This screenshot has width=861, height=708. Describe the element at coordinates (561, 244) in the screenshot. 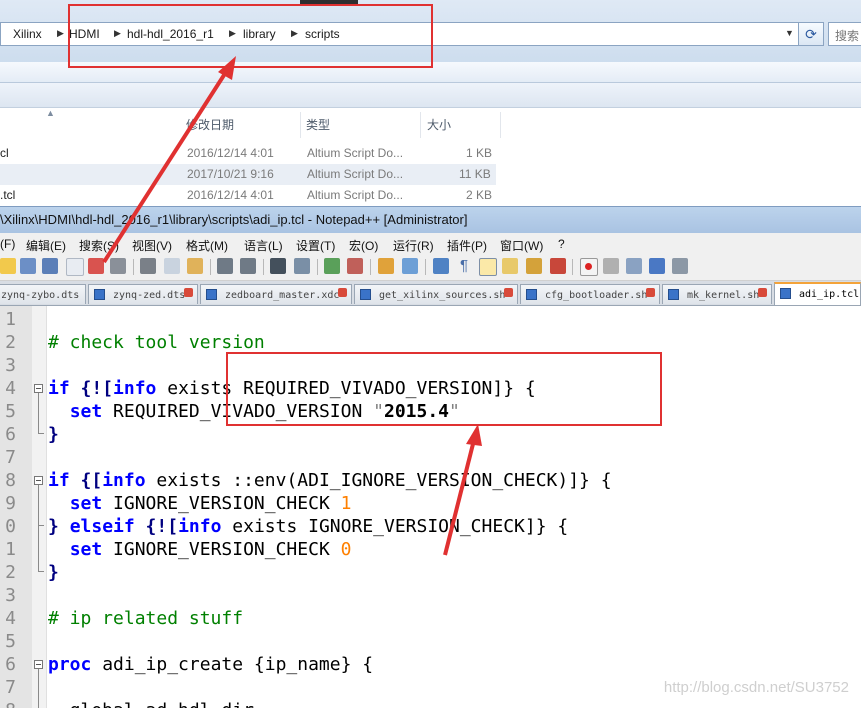

I see `menu-help: ?` at that location.